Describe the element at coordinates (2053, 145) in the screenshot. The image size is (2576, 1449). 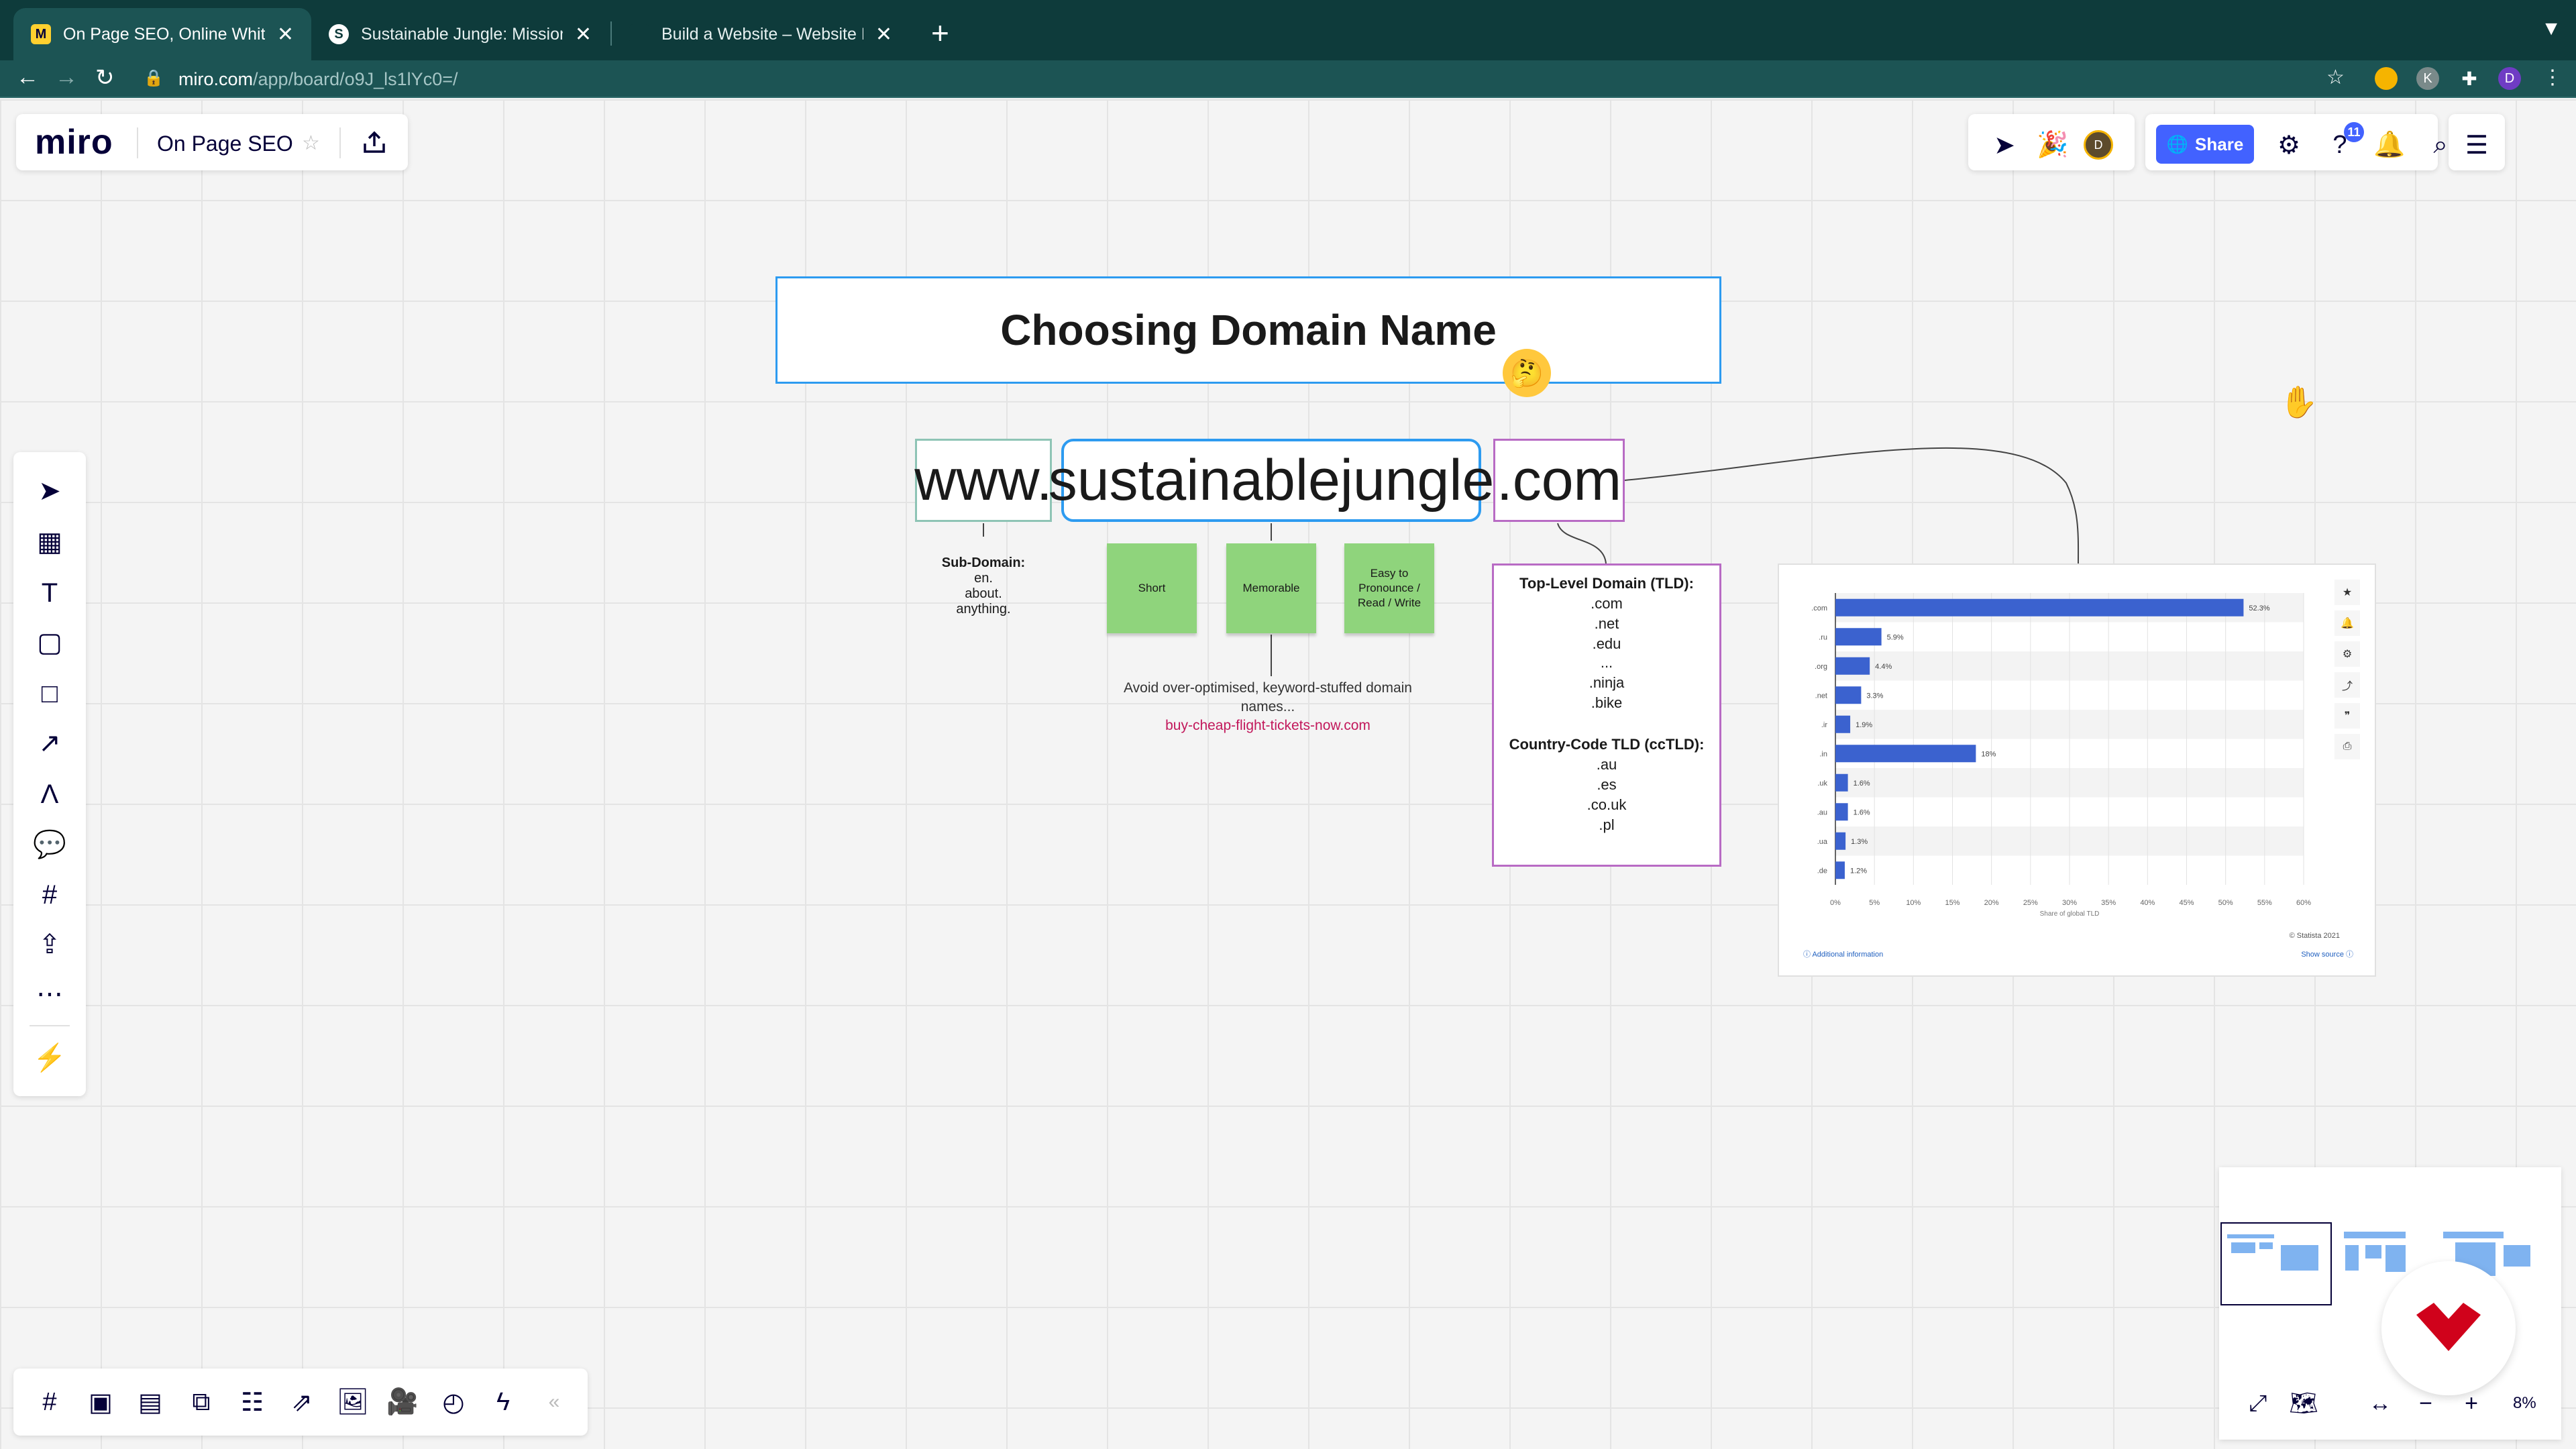
I see `celebrate-icon: 🎉` at that location.